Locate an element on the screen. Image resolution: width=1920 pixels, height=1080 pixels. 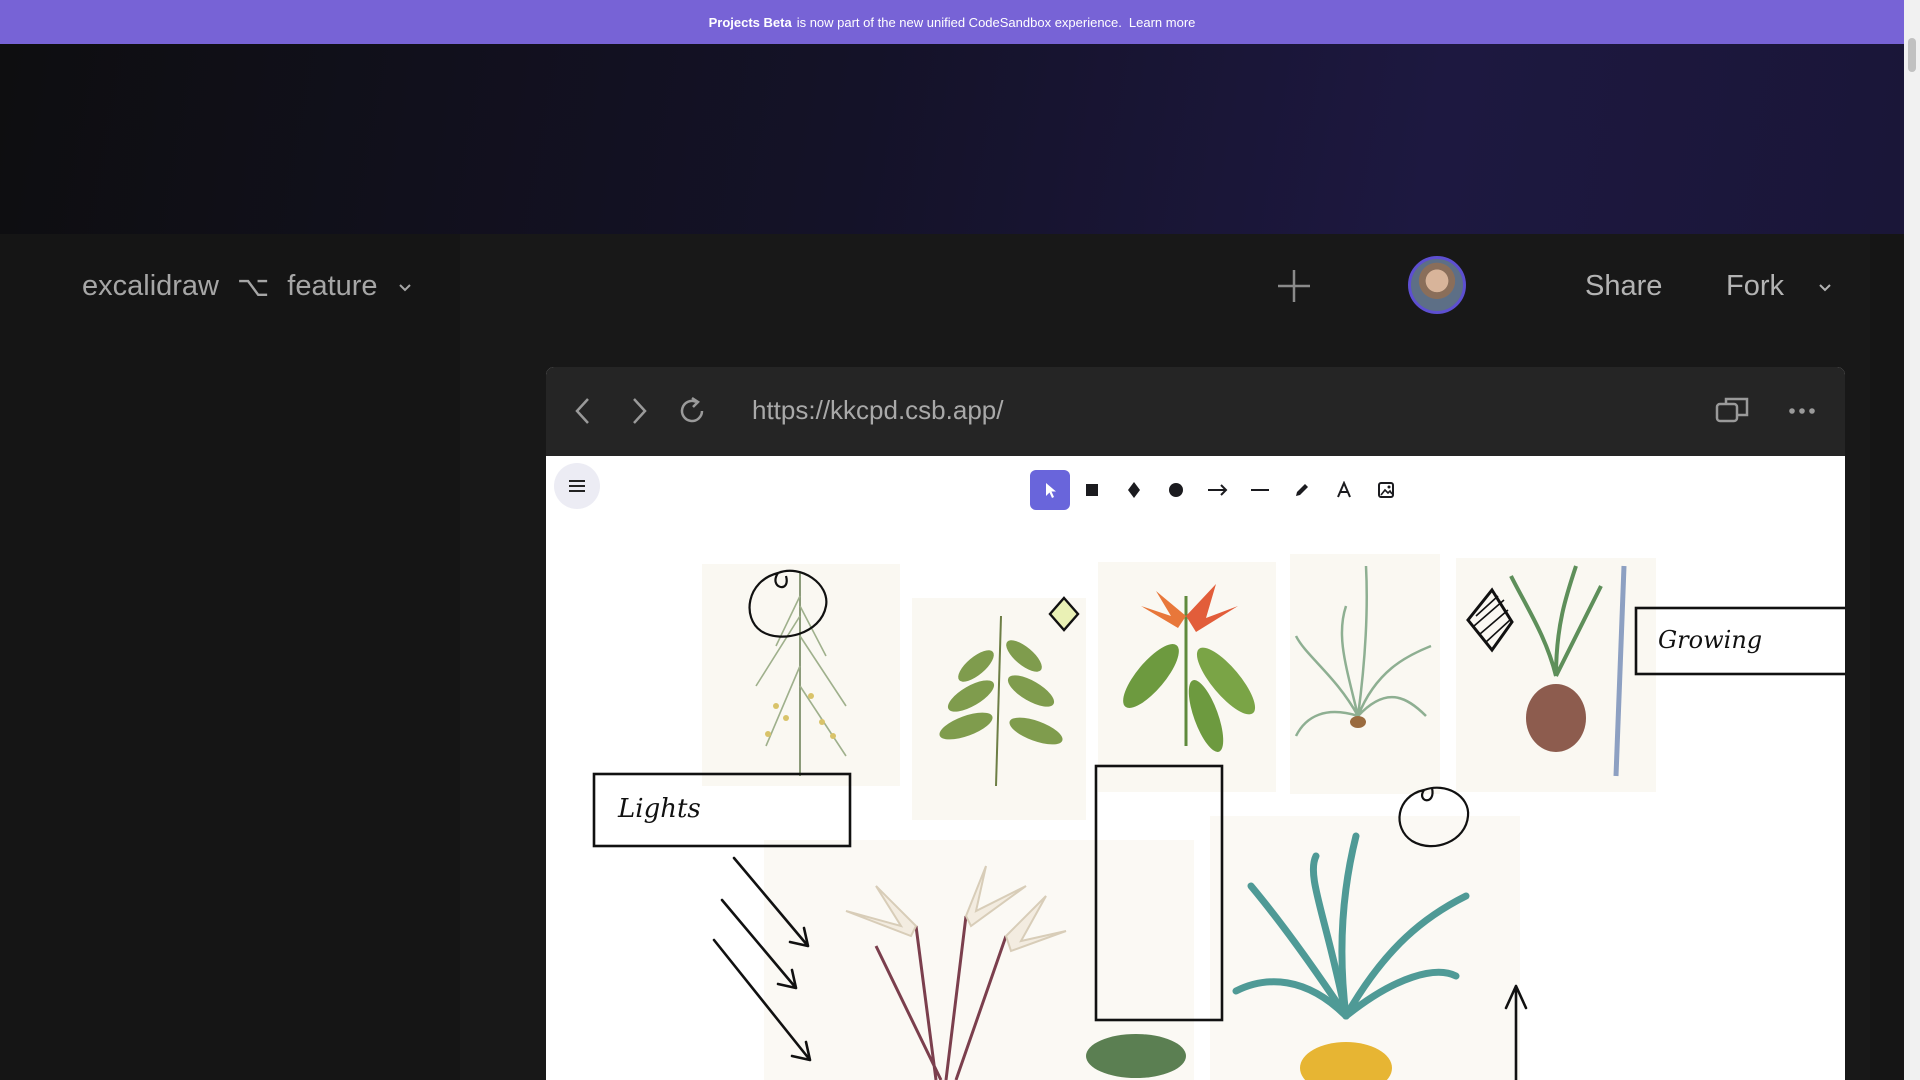
diamond-tool is located at coordinates (1134, 490).